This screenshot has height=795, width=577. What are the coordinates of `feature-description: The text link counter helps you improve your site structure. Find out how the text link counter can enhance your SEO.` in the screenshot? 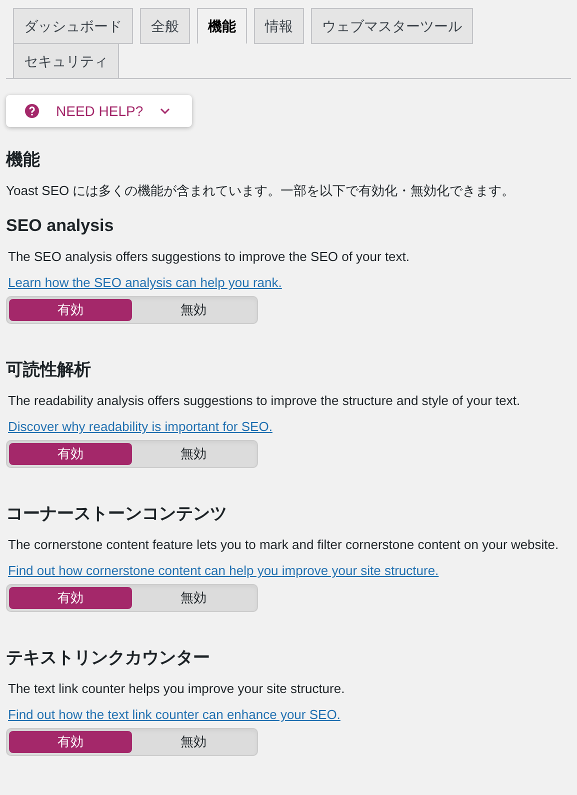 It's located at (176, 702).